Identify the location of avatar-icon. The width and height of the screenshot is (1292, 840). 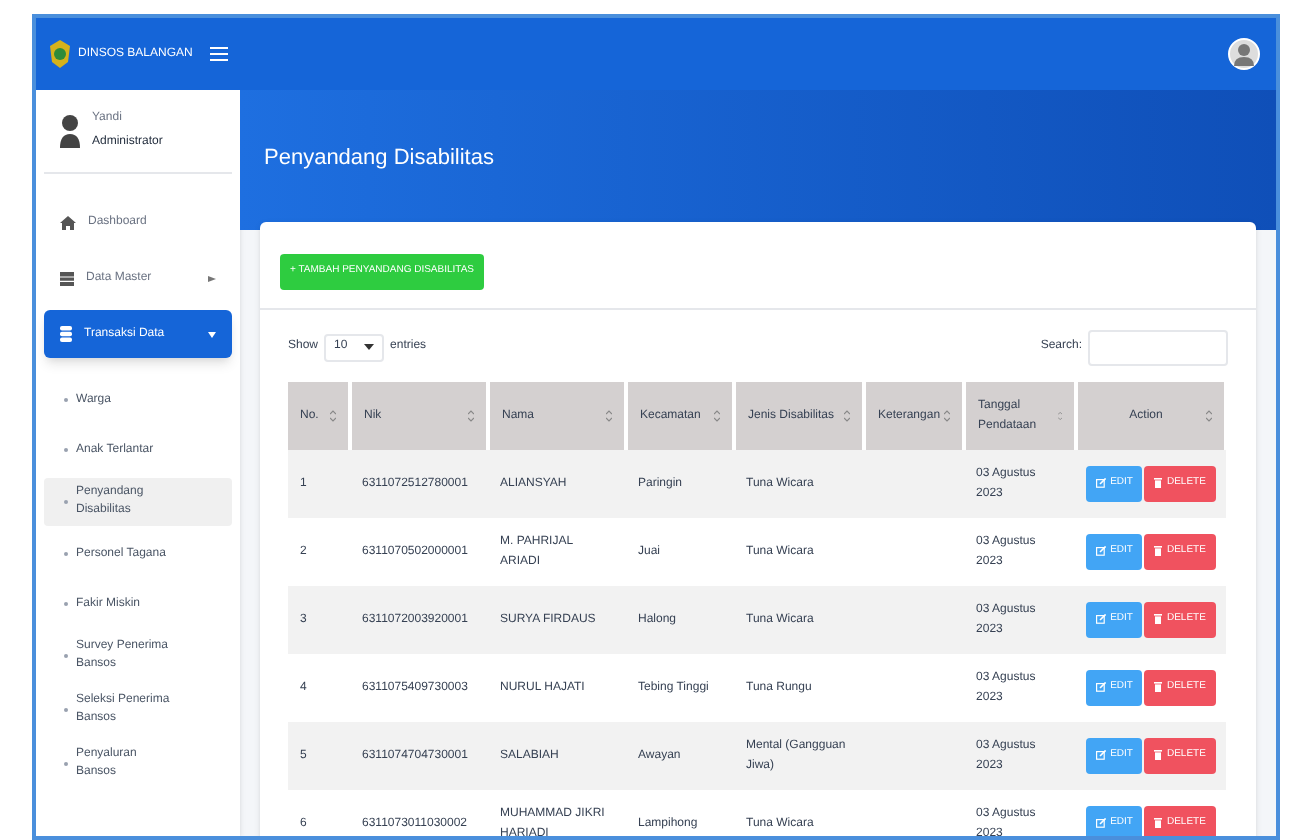
(1244, 54).